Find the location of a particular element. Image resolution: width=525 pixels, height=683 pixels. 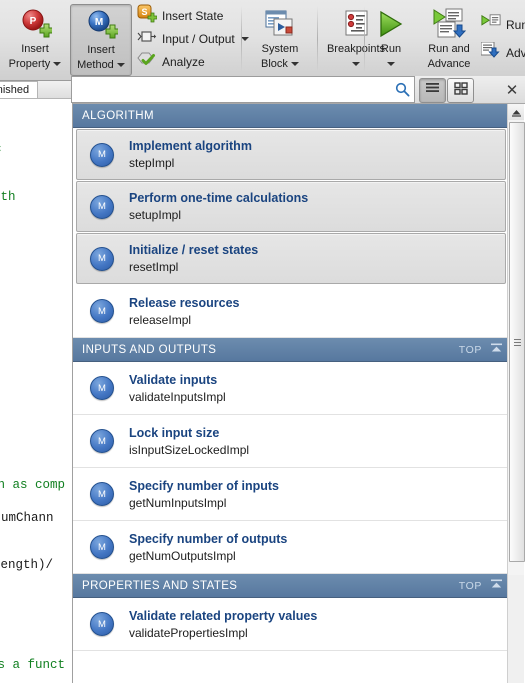

insert-method-label-line2: Method is located at coordinates (95, 65).